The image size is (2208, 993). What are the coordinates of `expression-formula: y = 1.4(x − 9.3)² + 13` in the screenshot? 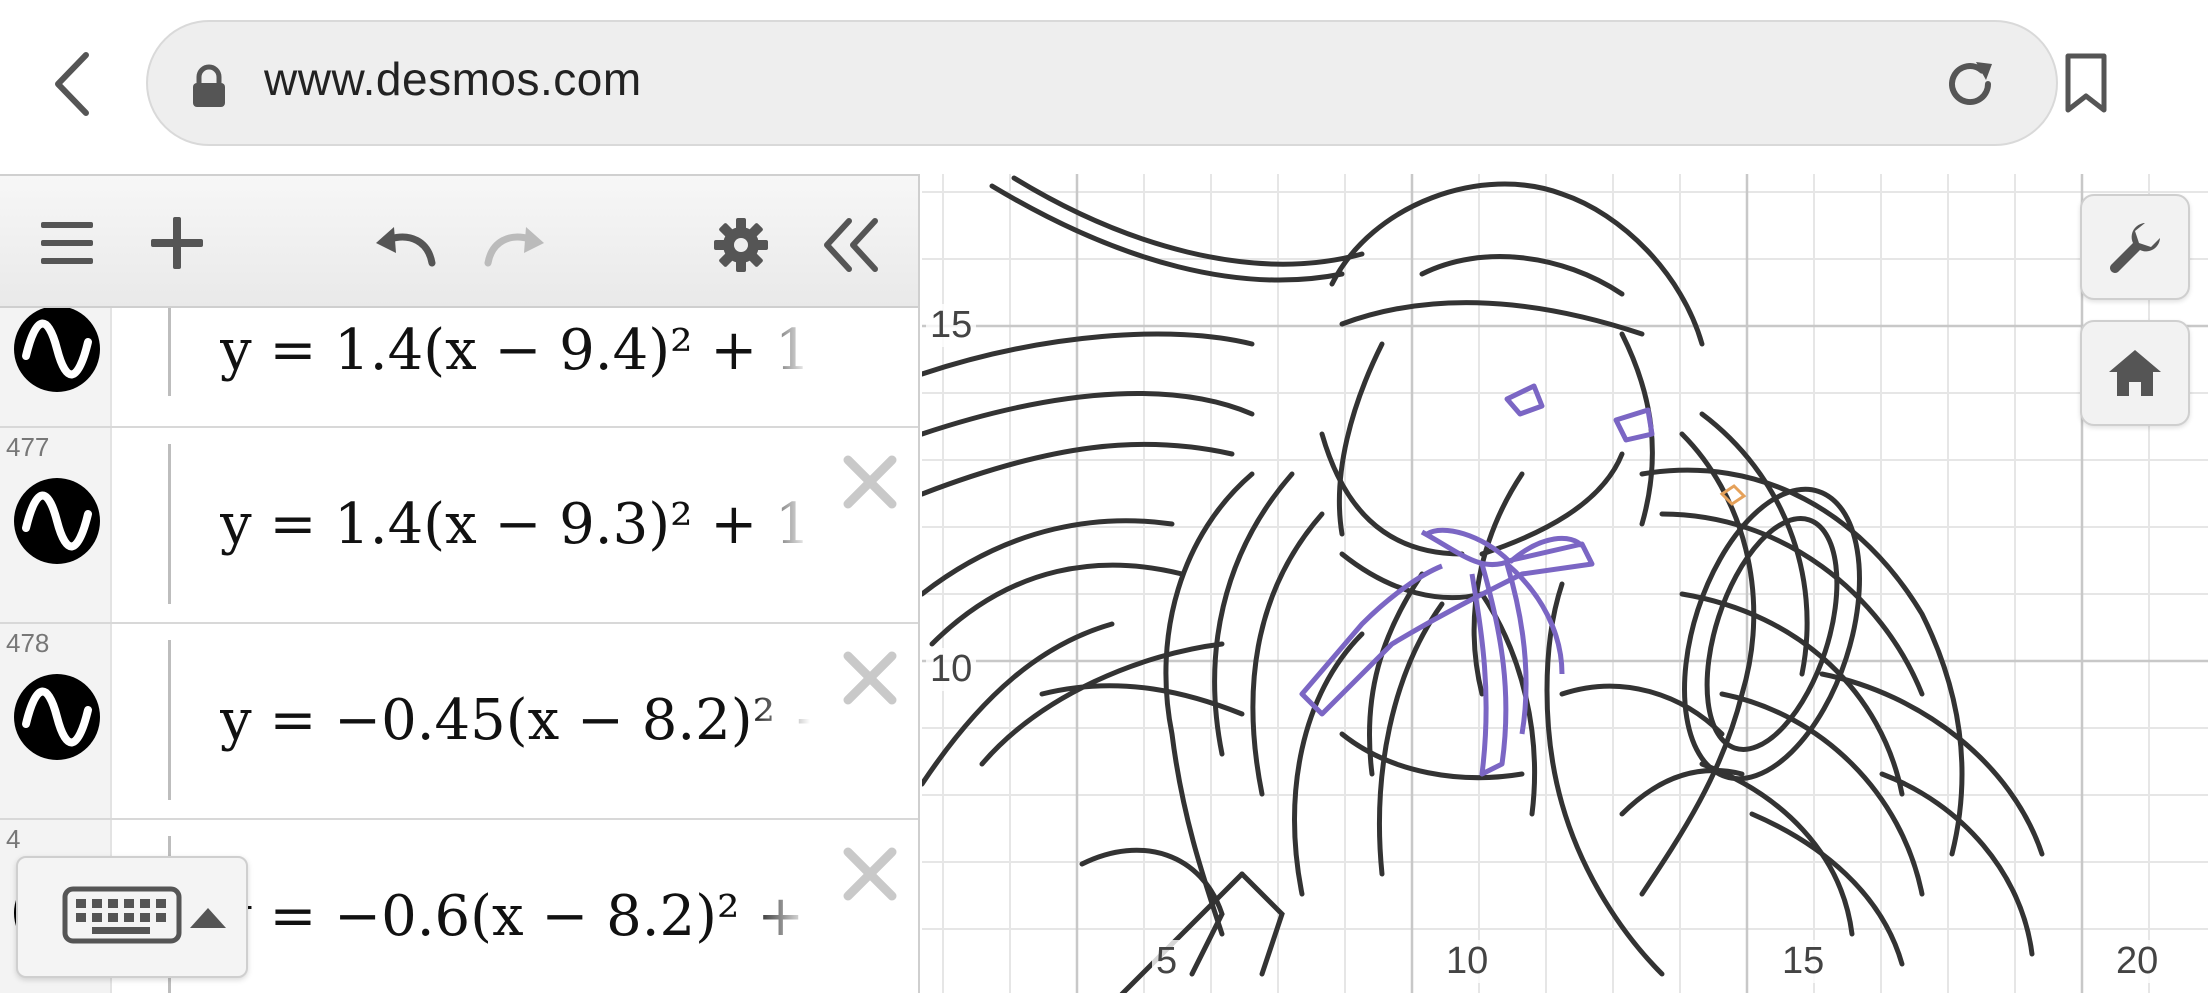 It's located at (515, 524).